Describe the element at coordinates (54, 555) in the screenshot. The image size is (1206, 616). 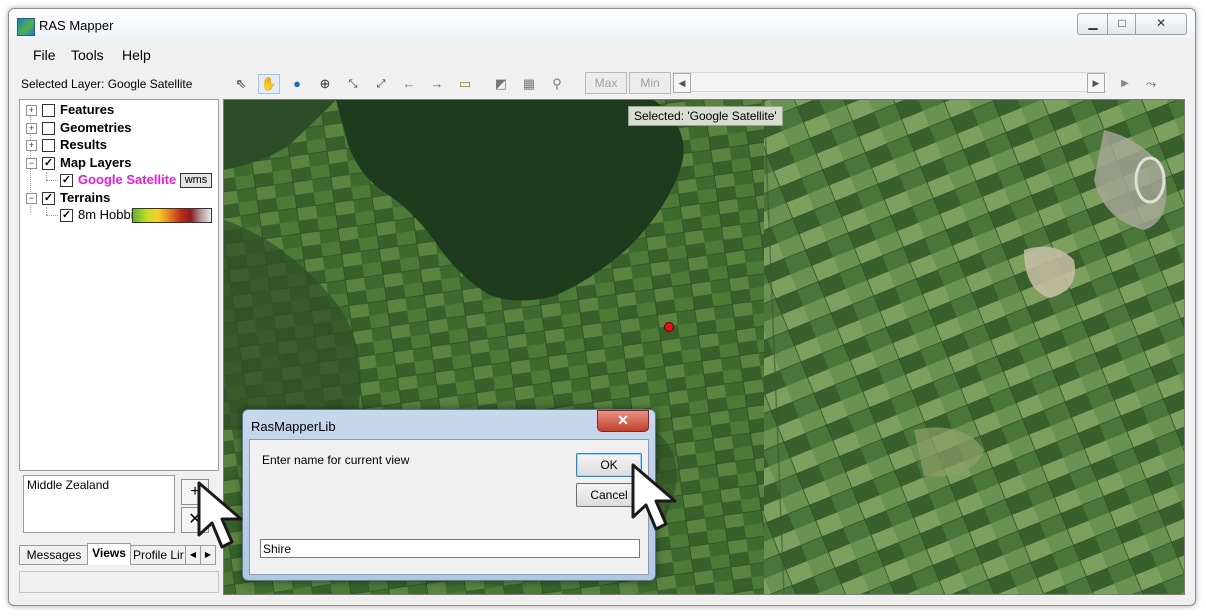
I see `tab-messages: Messages` at that location.